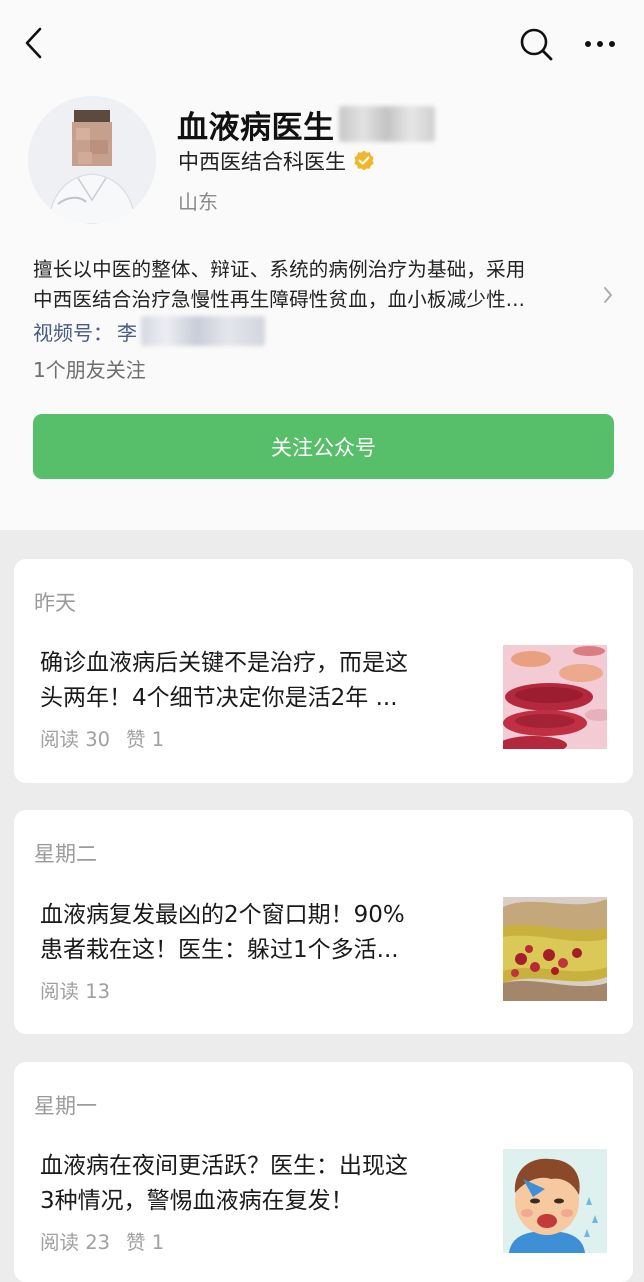 The image size is (644, 1282). Describe the element at coordinates (262, 162) in the screenshot. I see `verification-label: 中西医结合科医生` at that location.